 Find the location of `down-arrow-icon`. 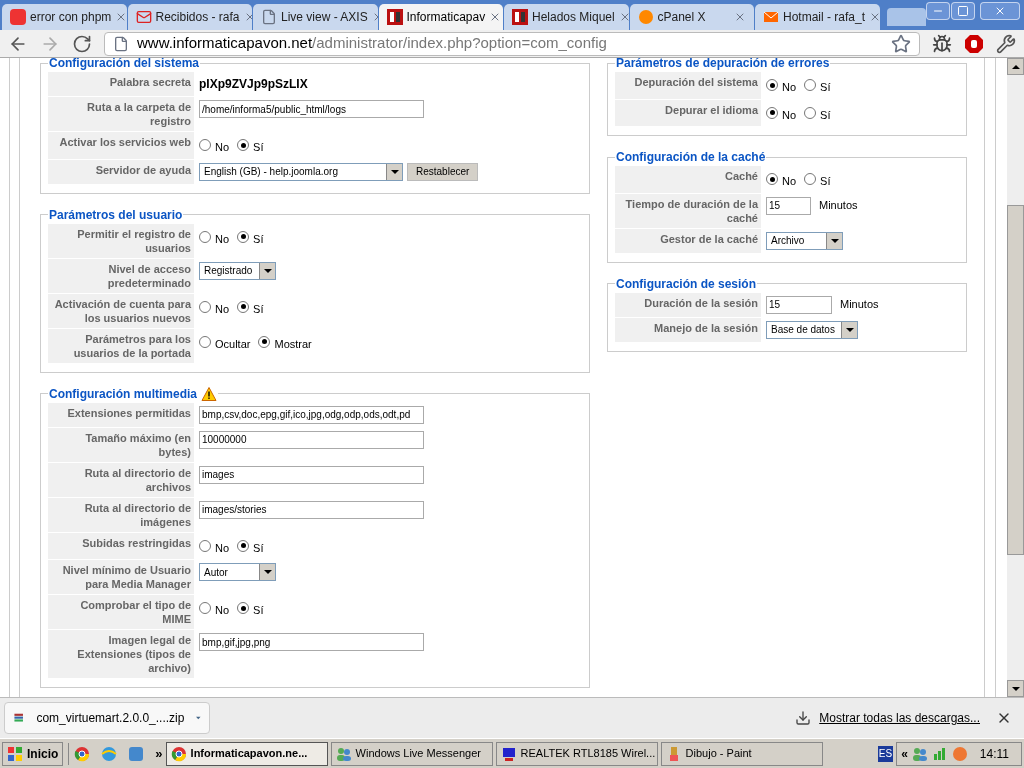

down-arrow-icon is located at coordinates (1015, 688).